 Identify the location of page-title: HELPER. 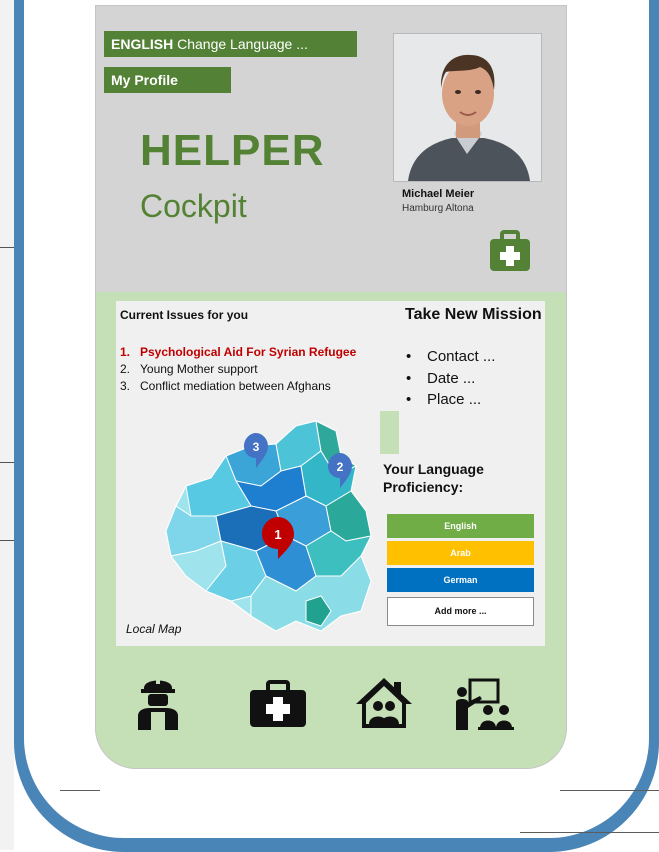
(232, 150).